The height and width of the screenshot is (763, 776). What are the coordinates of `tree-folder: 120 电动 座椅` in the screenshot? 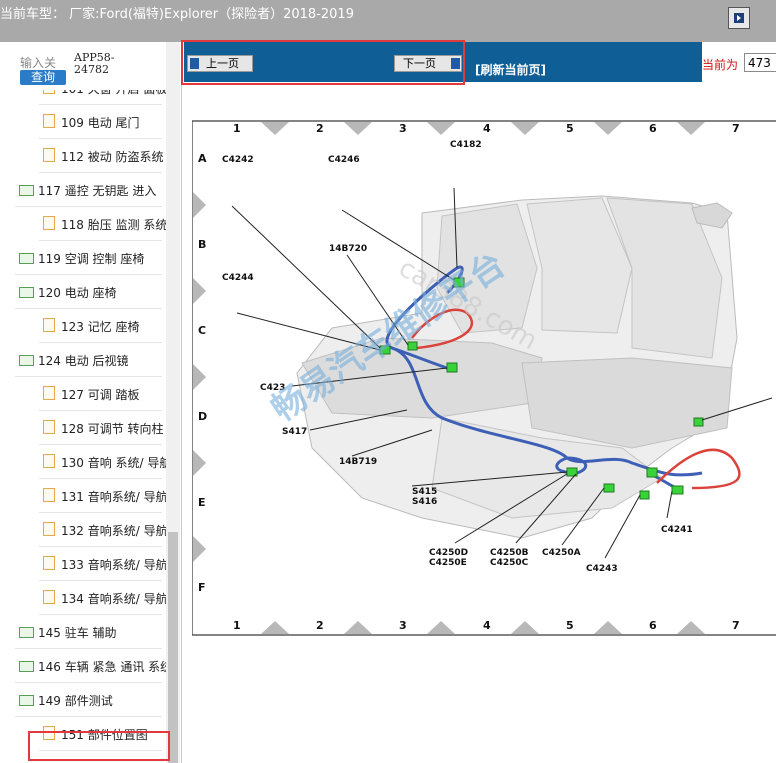 It's located at (83, 292).